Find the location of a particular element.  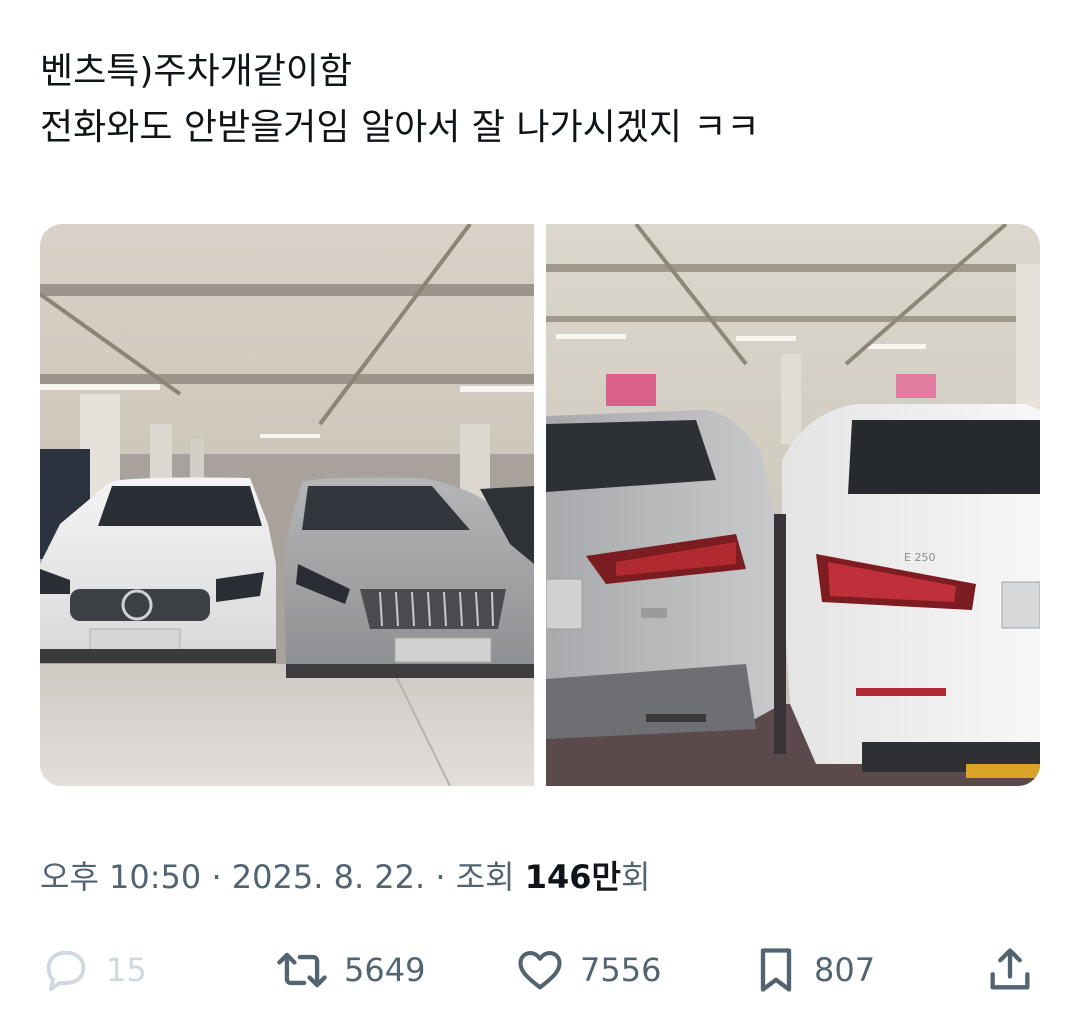

retweet-button: 5649 is located at coordinates (349, 970).